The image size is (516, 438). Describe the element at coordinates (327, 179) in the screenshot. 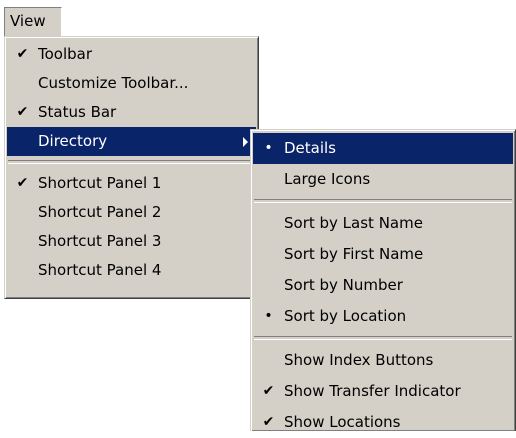

I see `menu-item-label: Large Icons` at that location.